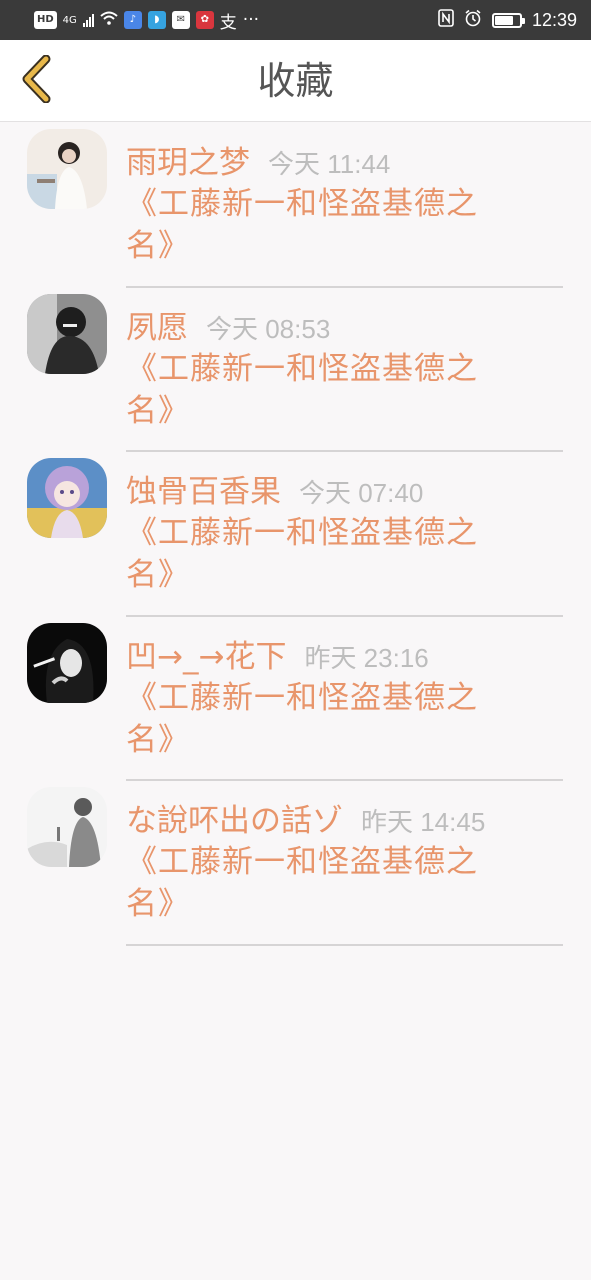 This screenshot has width=591, height=1280. I want to click on list-item: 凹→_→花下 昨天 23:16 《工藤新一和怪盗基德之名》, so click(295, 699).